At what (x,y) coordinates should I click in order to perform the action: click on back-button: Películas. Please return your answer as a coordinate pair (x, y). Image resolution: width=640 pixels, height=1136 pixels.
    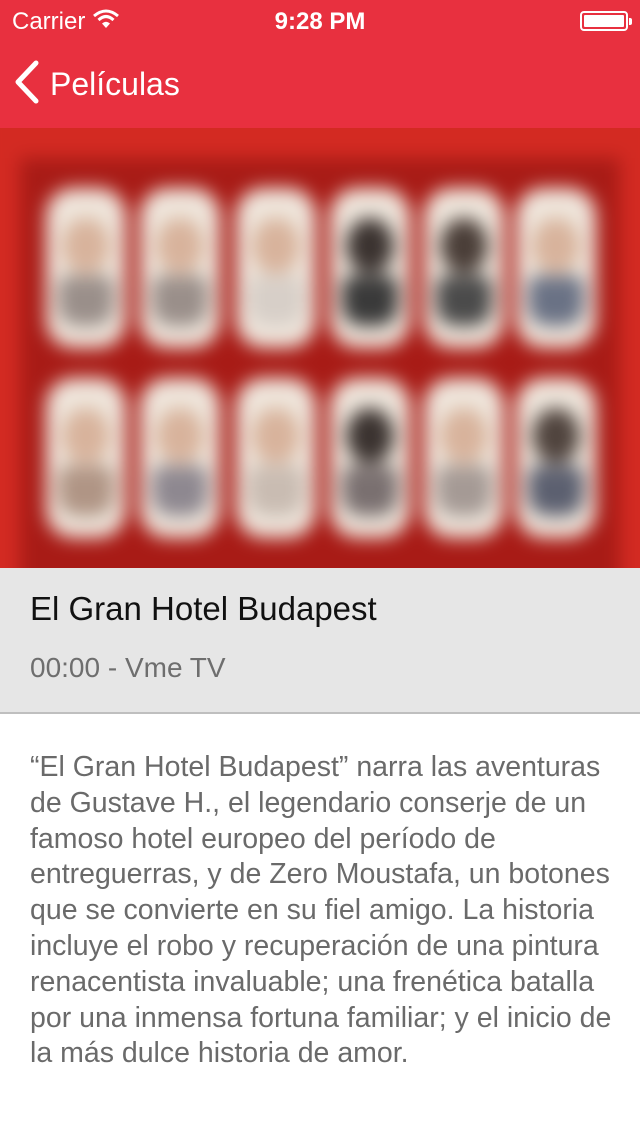
    Looking at the image, I should click on (97, 84).